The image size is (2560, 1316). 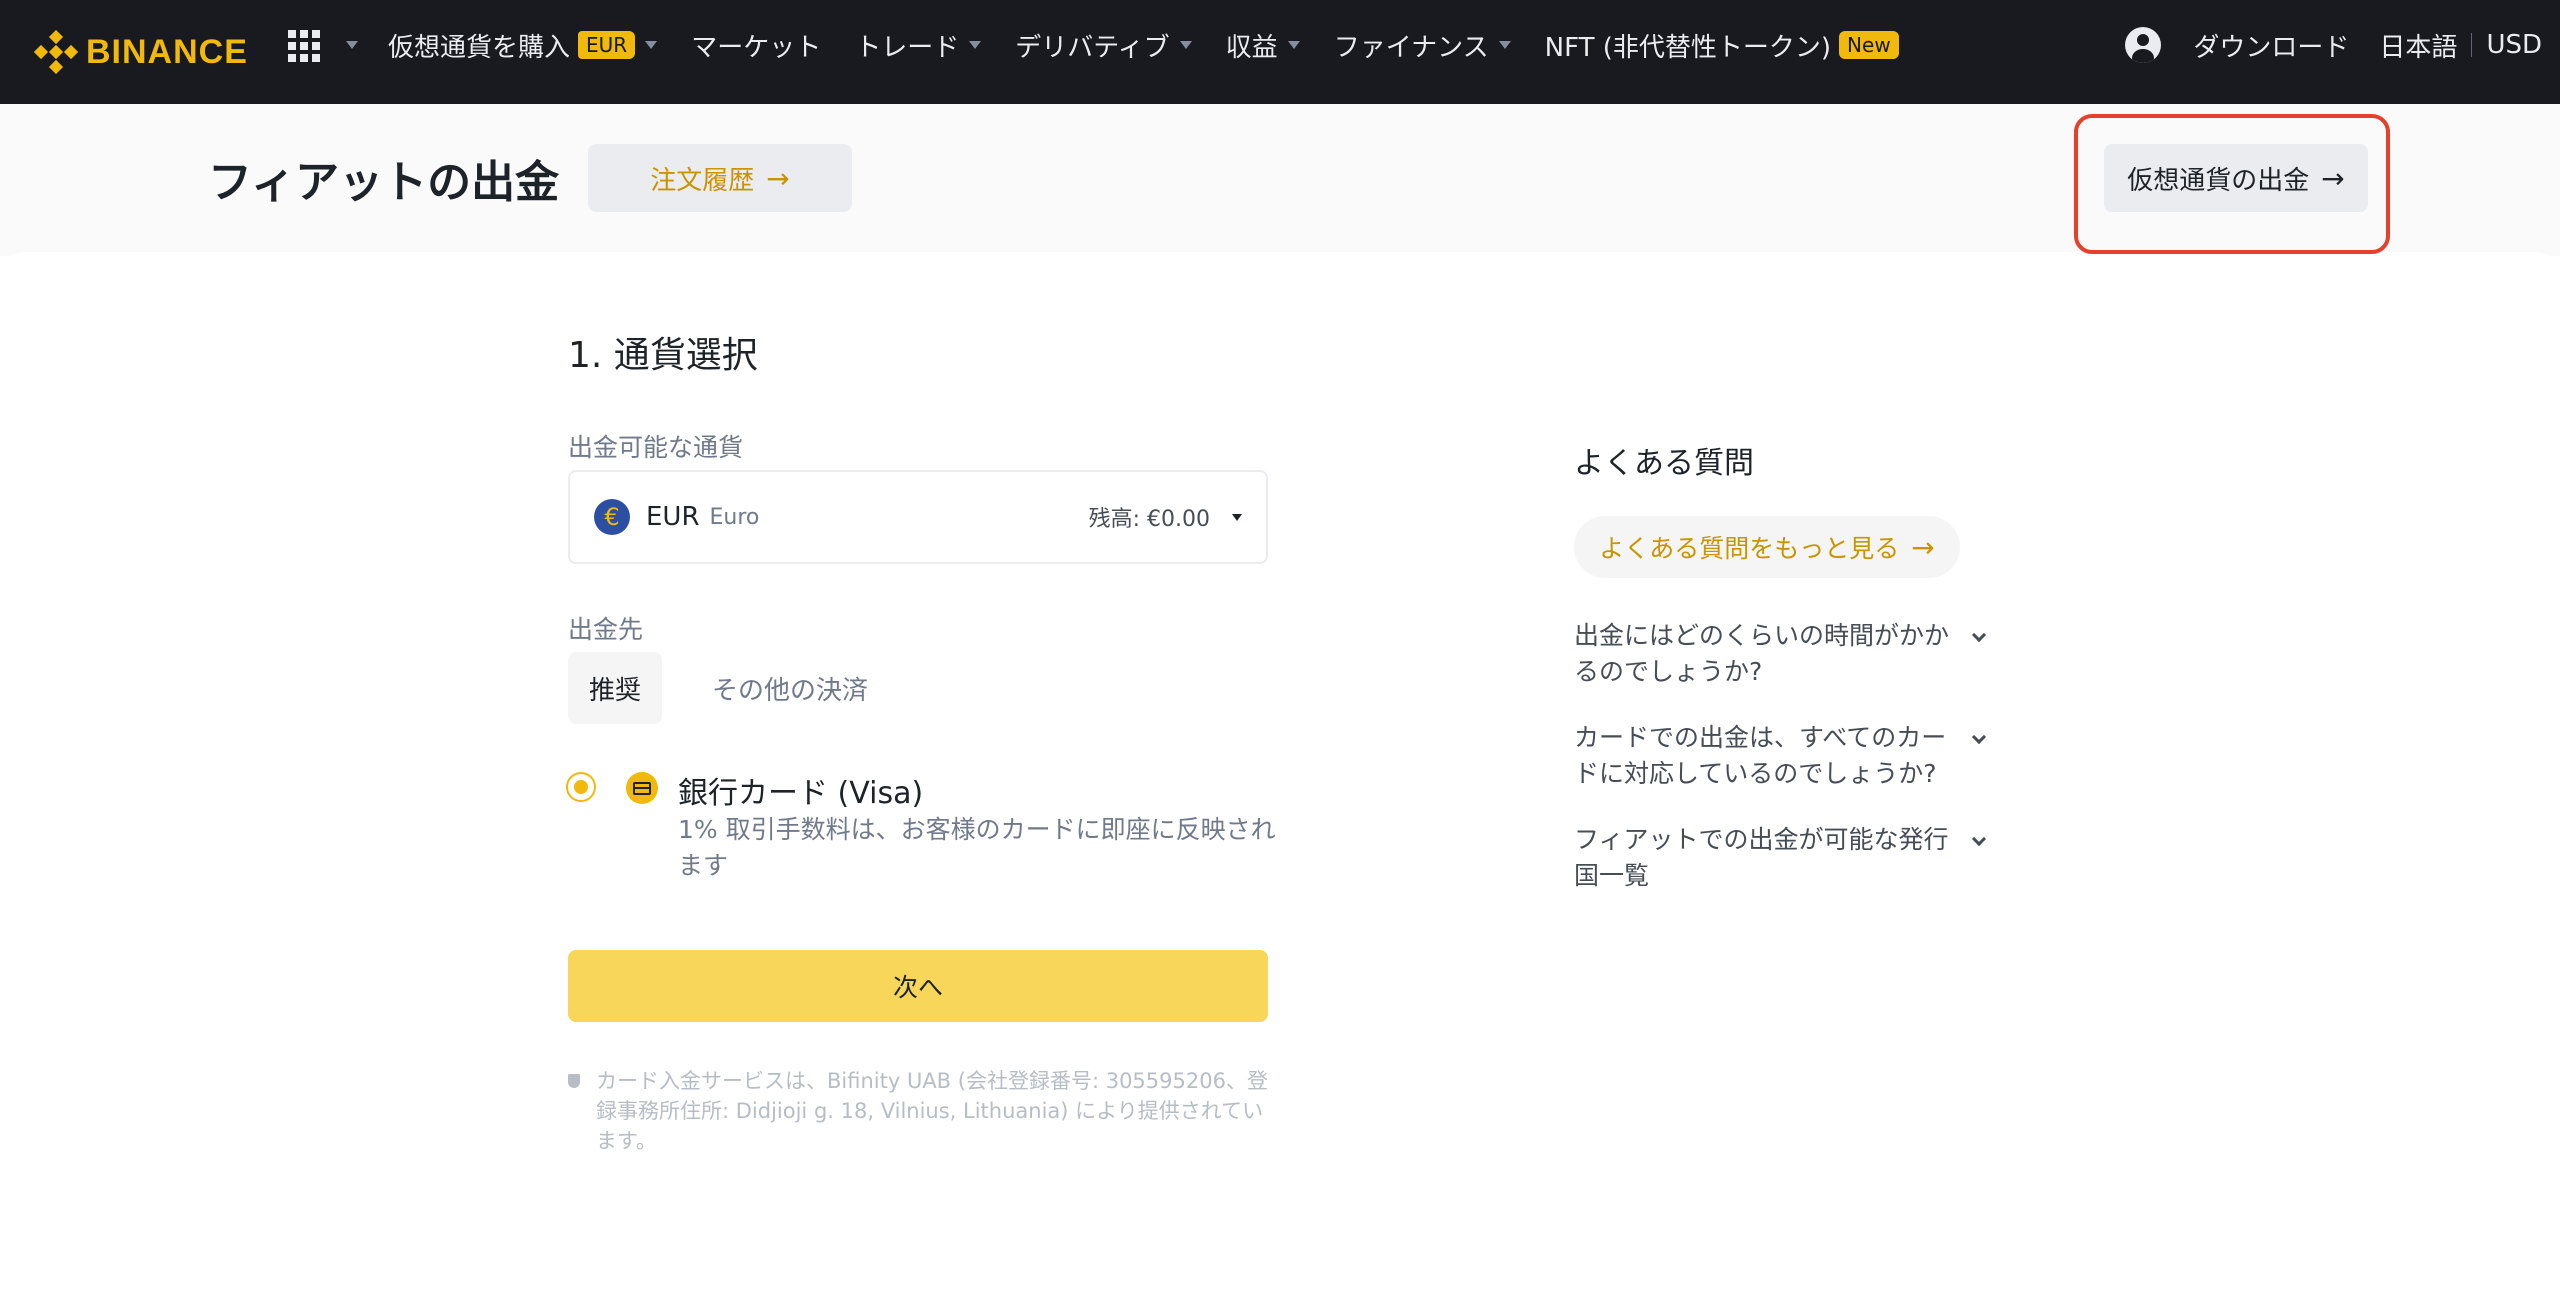 What do you see at coordinates (574, 1081) in the screenshot?
I see `shield-icon` at bounding box center [574, 1081].